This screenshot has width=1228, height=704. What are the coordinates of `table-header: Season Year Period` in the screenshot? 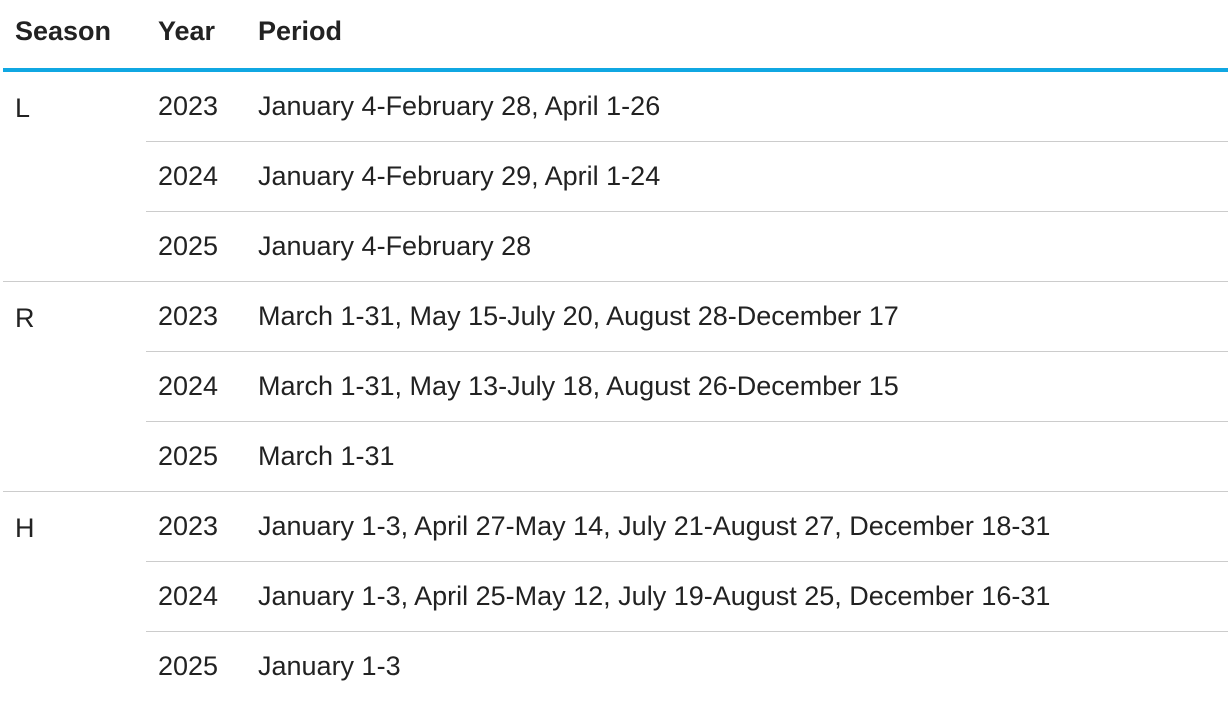 It's located at (615, 36).